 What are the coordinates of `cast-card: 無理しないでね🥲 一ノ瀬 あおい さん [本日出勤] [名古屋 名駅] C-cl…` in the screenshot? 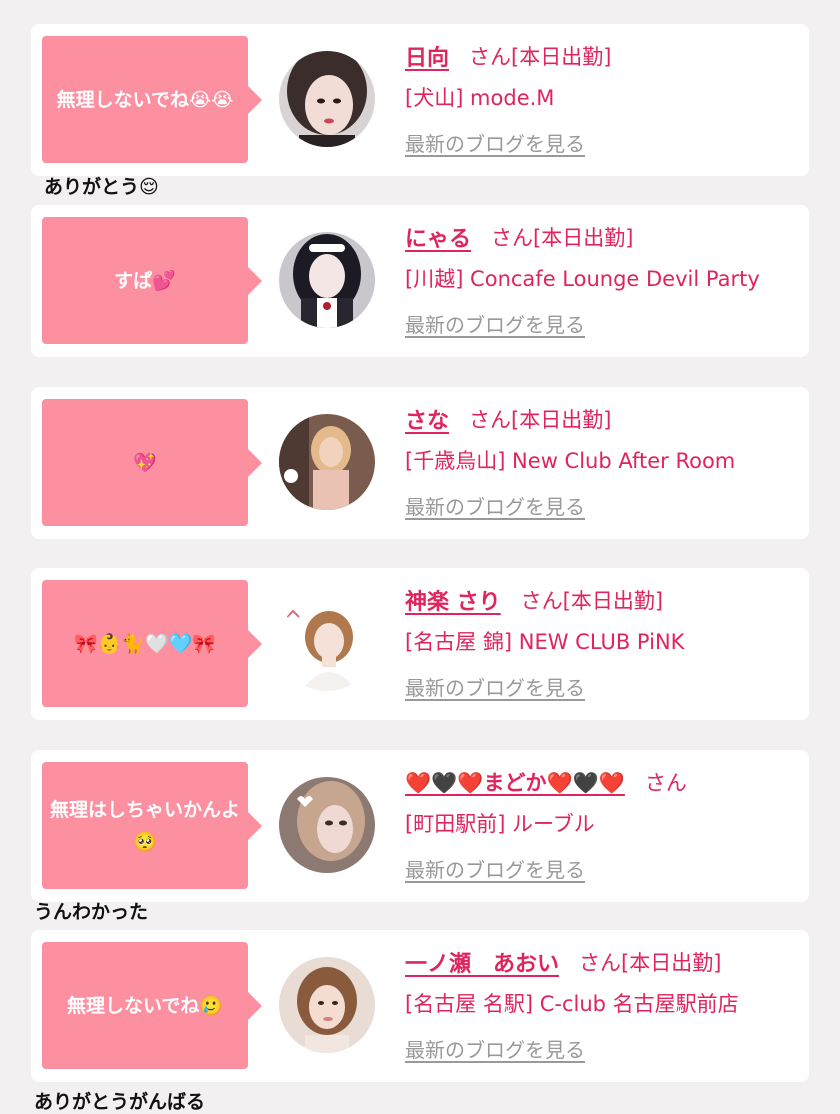 It's located at (420, 1006).